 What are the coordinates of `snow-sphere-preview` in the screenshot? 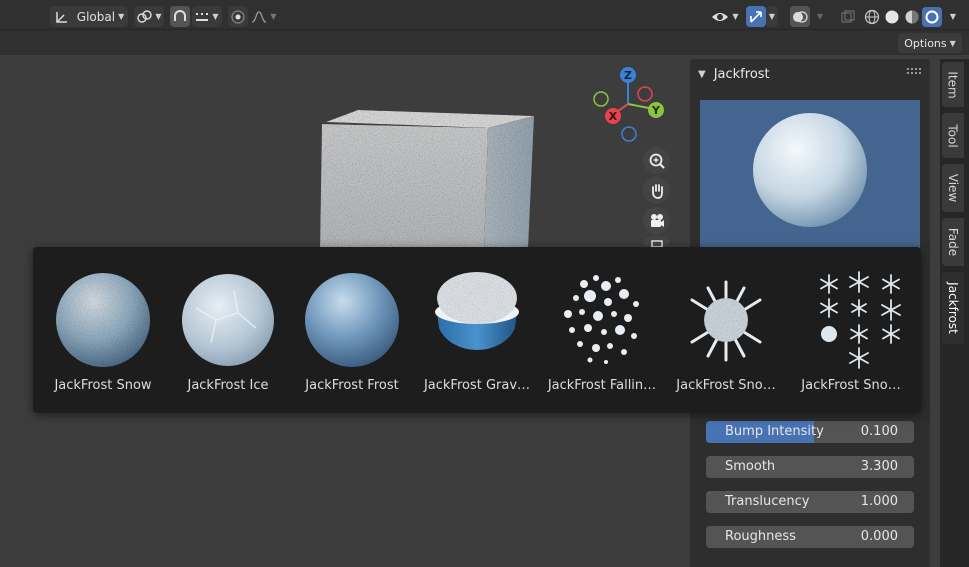 It's located at (810, 170).